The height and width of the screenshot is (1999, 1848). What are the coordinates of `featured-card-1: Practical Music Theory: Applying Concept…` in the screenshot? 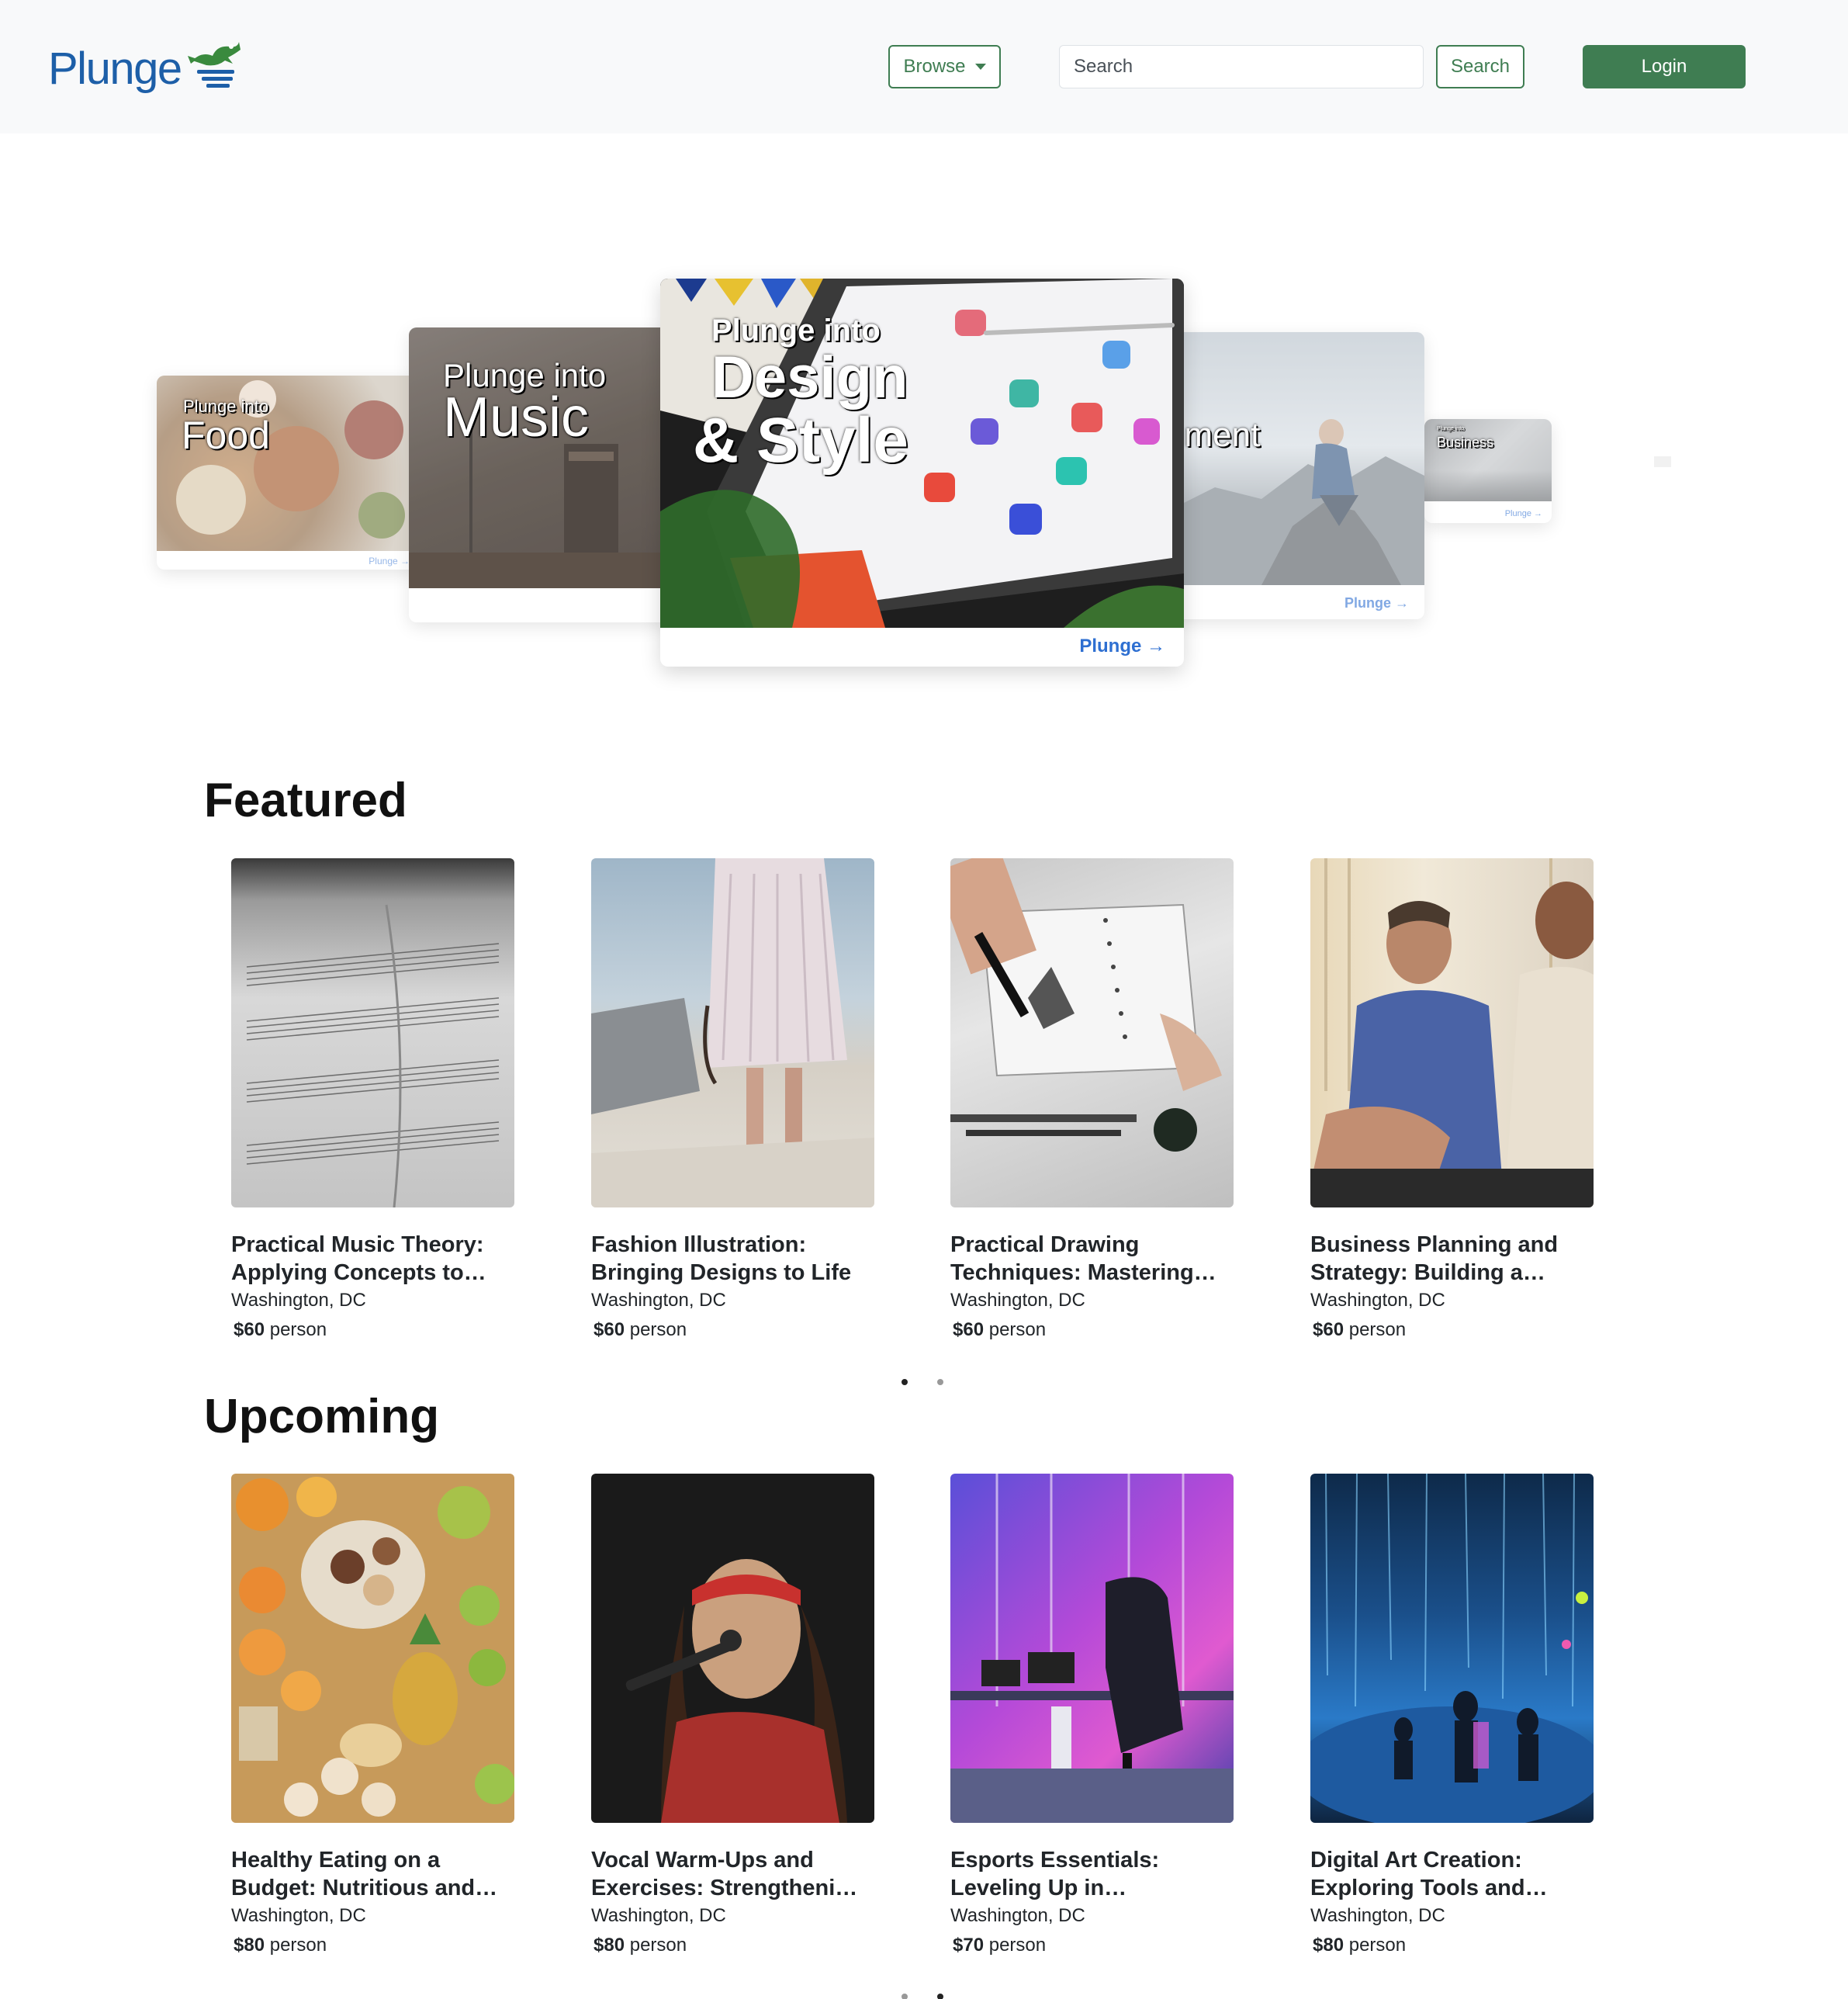 It's located at (372, 1099).